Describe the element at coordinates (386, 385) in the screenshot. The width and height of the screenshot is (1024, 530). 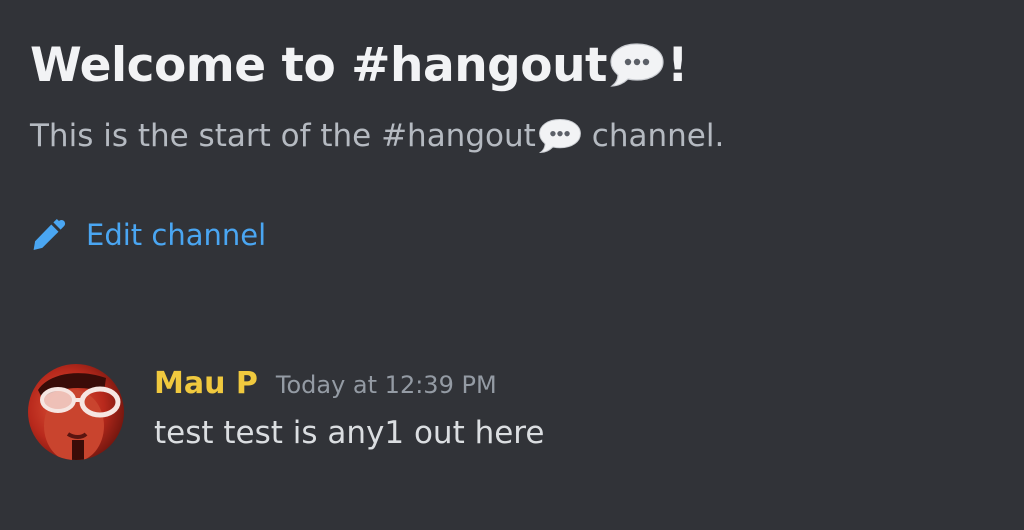
I see `message-timestamp: Today at 12:39 PM` at that location.